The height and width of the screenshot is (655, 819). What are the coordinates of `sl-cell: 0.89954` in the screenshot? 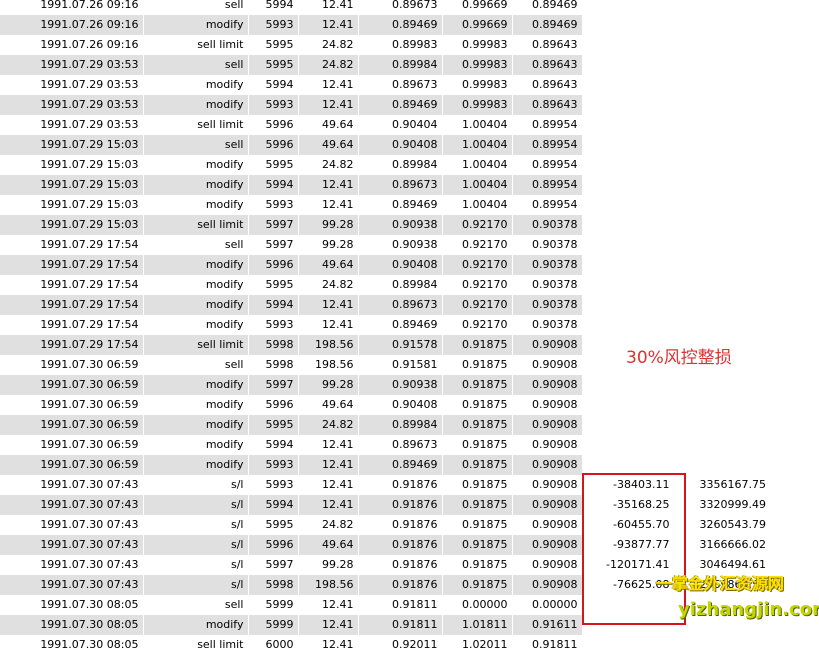 It's located at (546, 165).